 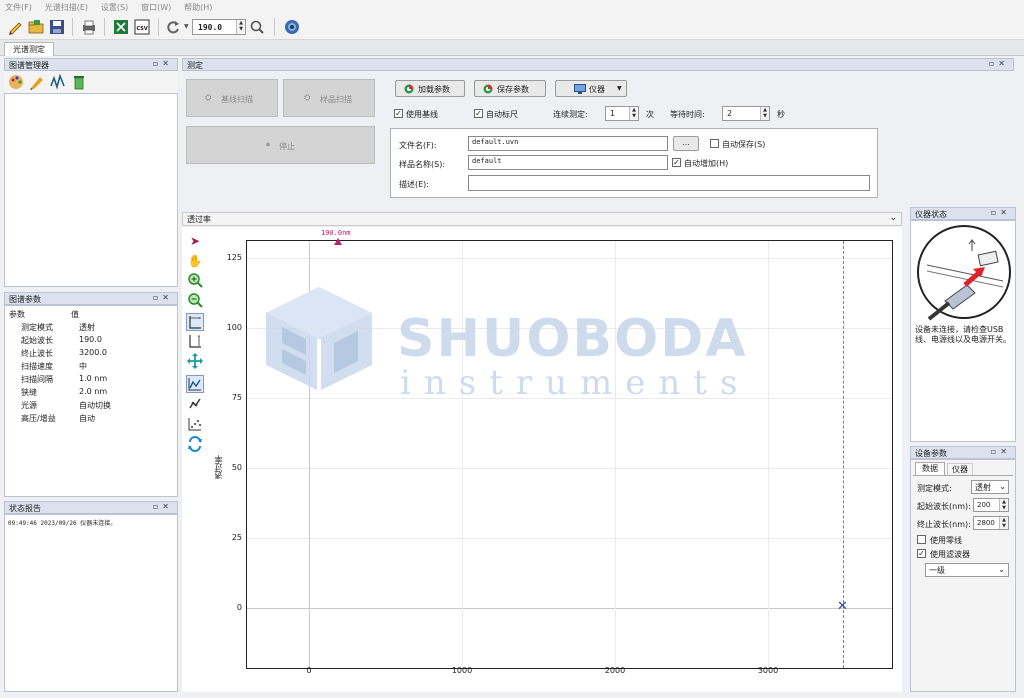 What do you see at coordinates (964, 273) in the screenshot?
I see `usb-unplugged-icon` at bounding box center [964, 273].